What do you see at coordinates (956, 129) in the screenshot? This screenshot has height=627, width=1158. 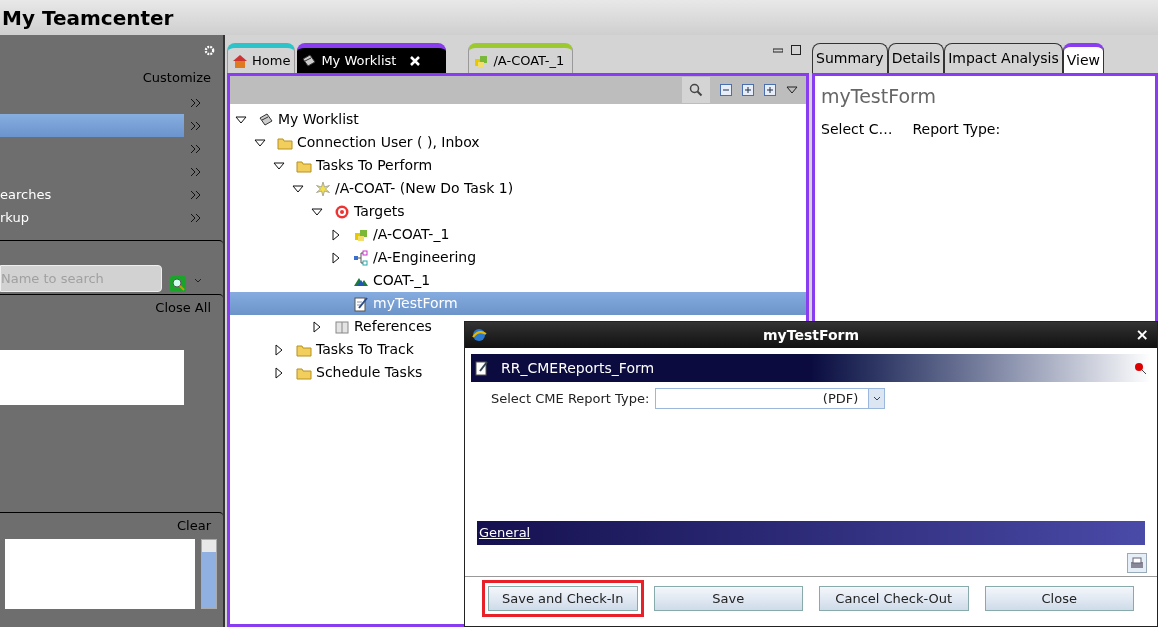 I see `field-label: Report Type:` at bounding box center [956, 129].